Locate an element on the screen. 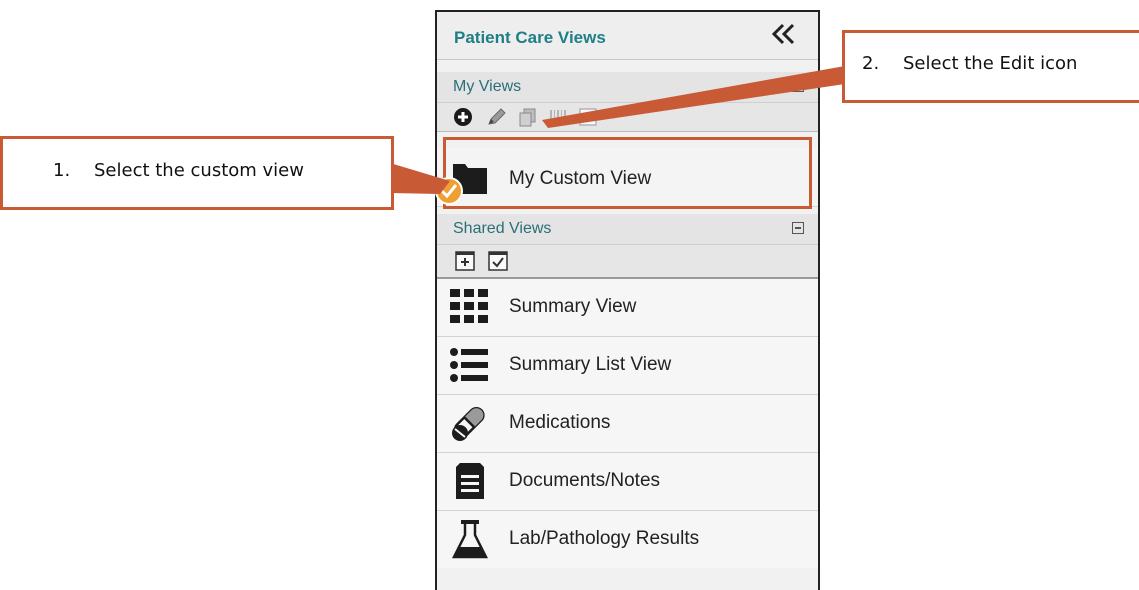 The width and height of the screenshot is (1139, 590). step1-pointer is located at coordinates (420, 178).